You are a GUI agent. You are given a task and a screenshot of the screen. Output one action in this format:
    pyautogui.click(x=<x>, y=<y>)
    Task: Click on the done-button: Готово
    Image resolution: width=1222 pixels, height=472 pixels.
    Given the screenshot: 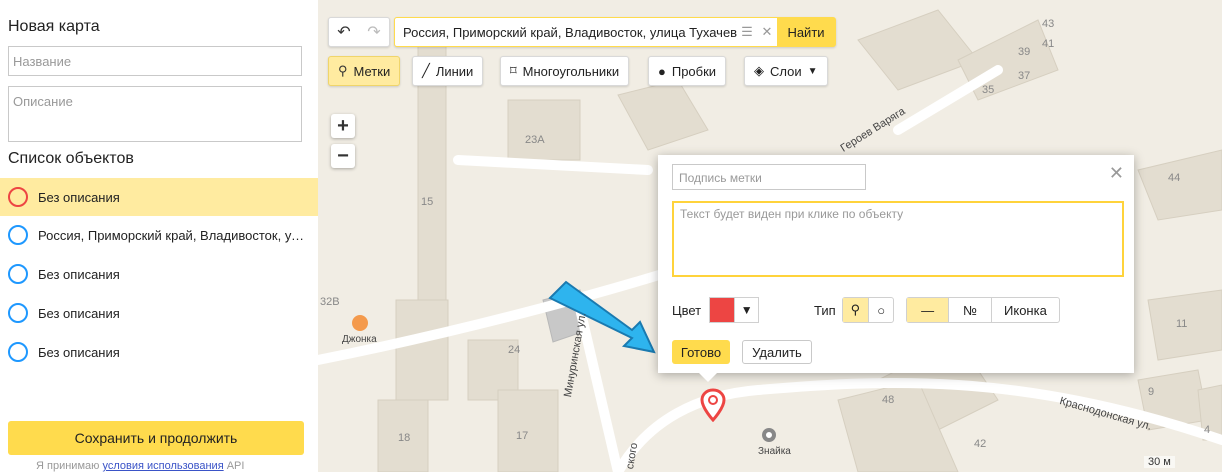 What is the action you would take?
    pyautogui.click(x=701, y=352)
    